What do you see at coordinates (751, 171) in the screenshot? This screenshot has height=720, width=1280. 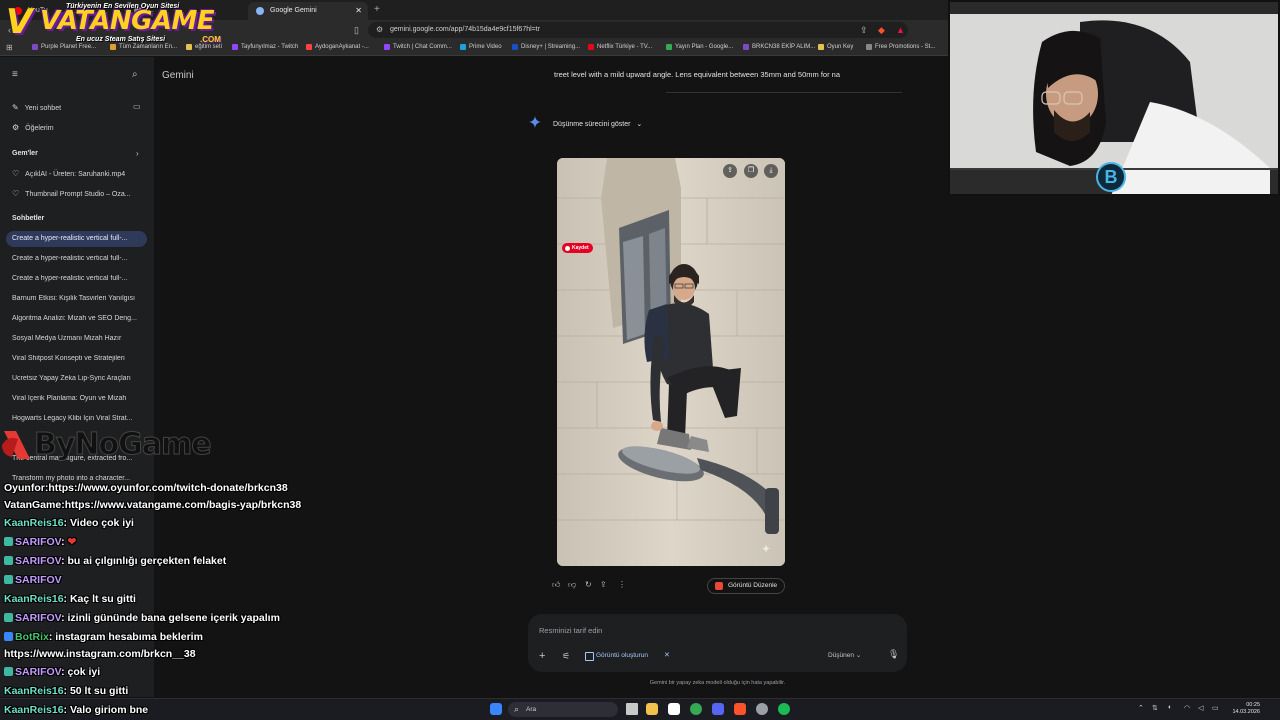 I see `copy-icon: ❐` at bounding box center [751, 171].